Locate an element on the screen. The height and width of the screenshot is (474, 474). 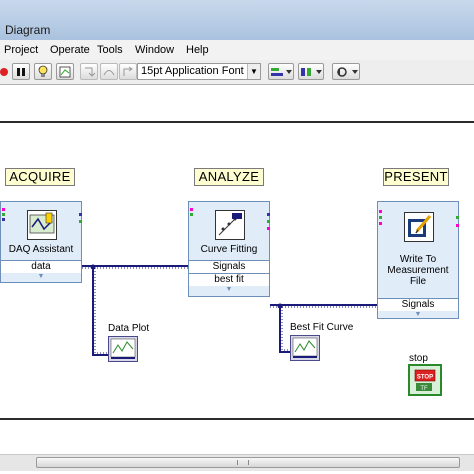
scrollbar-thumb is located at coordinates (248, 462).